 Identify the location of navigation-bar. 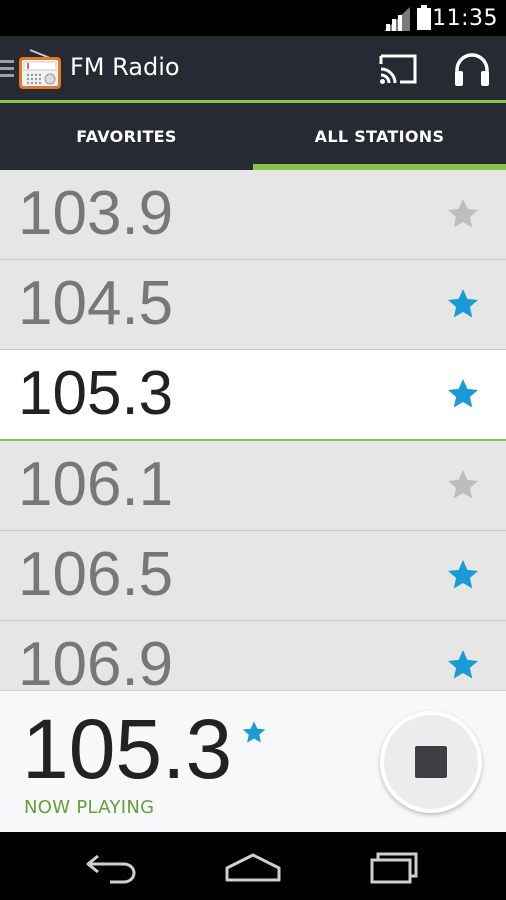
(253, 866).